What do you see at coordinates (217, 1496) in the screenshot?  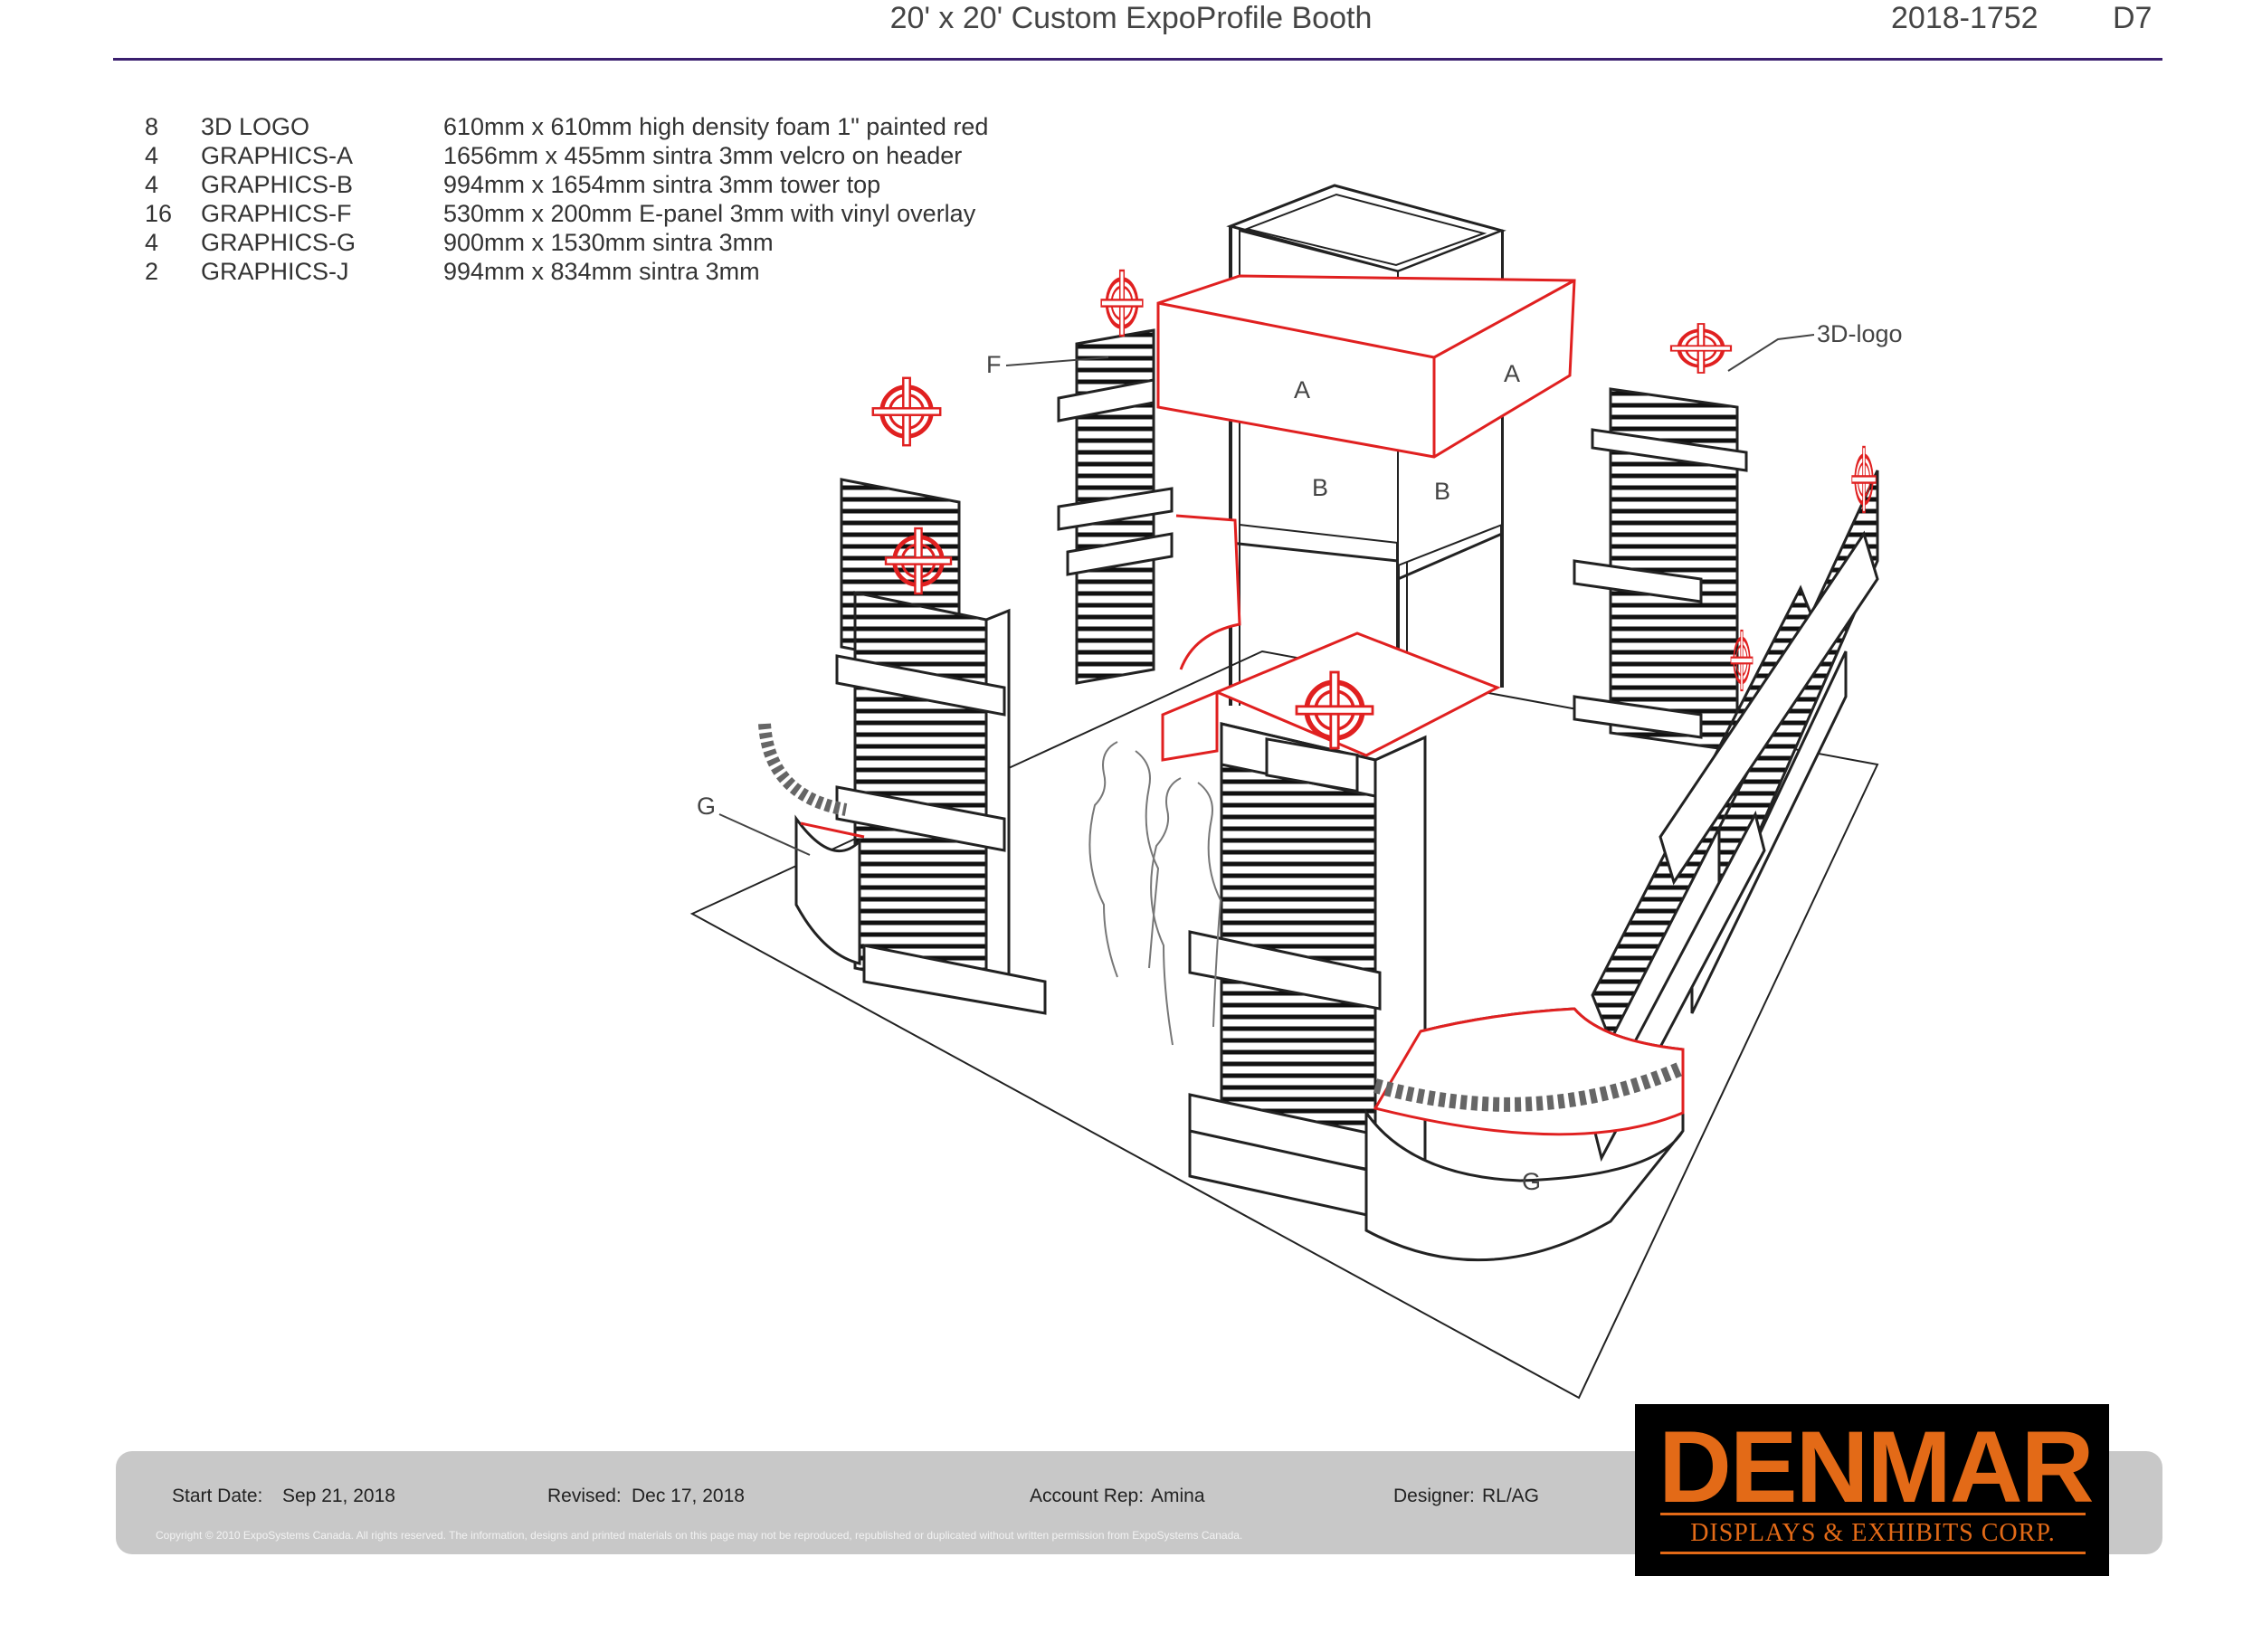 I see `start-date-label: Start Date:` at bounding box center [217, 1496].